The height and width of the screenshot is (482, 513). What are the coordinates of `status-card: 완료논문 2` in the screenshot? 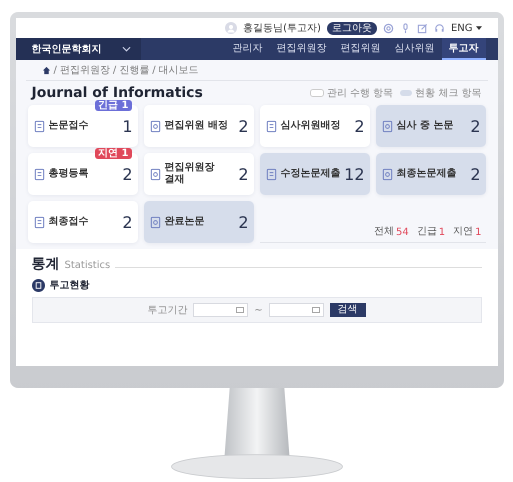 It's located at (199, 222).